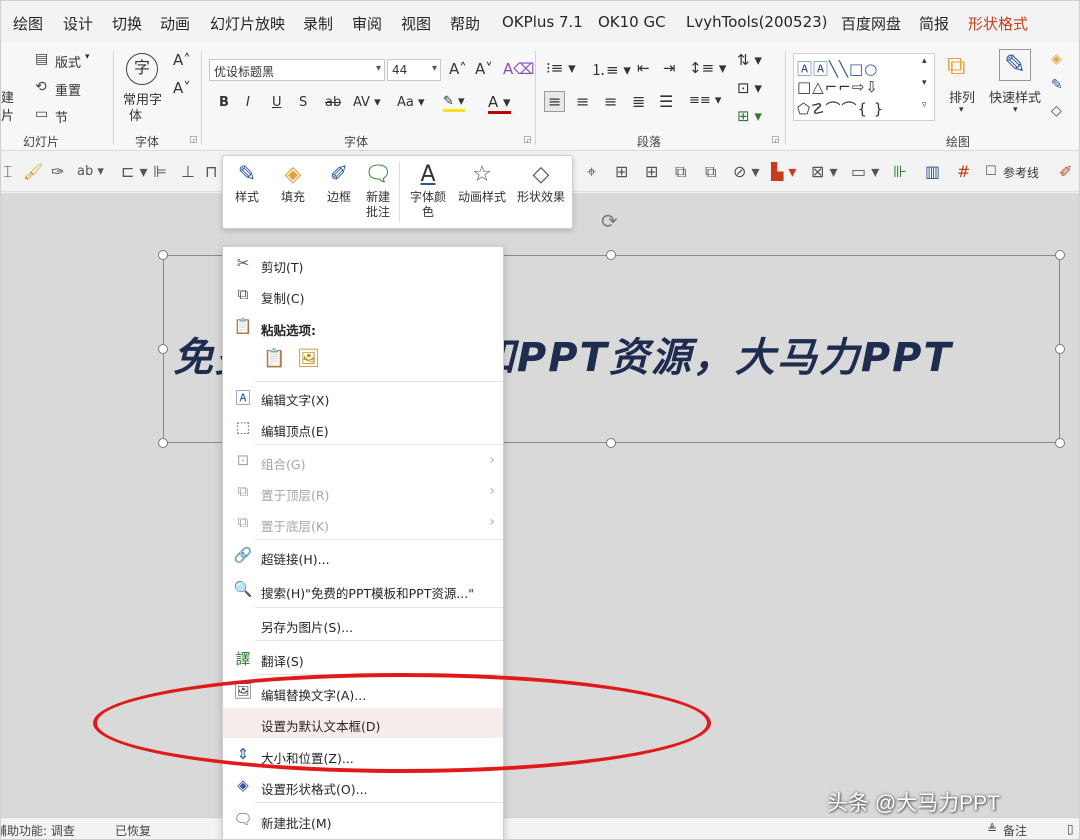 This screenshot has width=1080, height=840. Describe the element at coordinates (482, 182) in the screenshot. I see `animation-style-button: ☆ 动画样式` at that location.